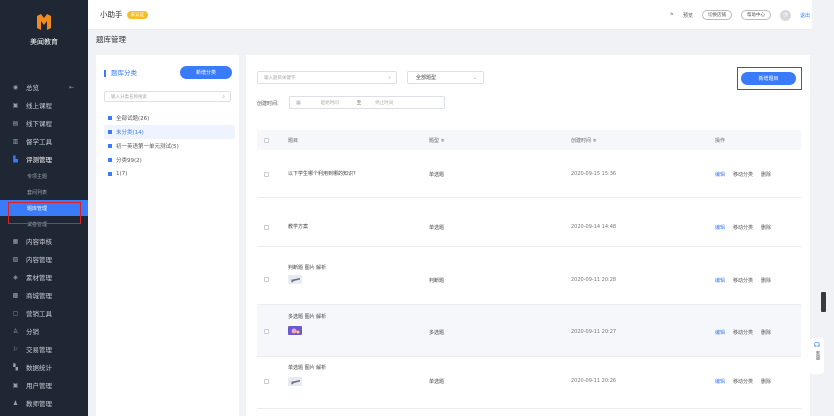 The height and width of the screenshot is (416, 834). What do you see at coordinates (268, 104) in the screenshot?
I see `date-filter-label: 创建时间:` at bounding box center [268, 104].